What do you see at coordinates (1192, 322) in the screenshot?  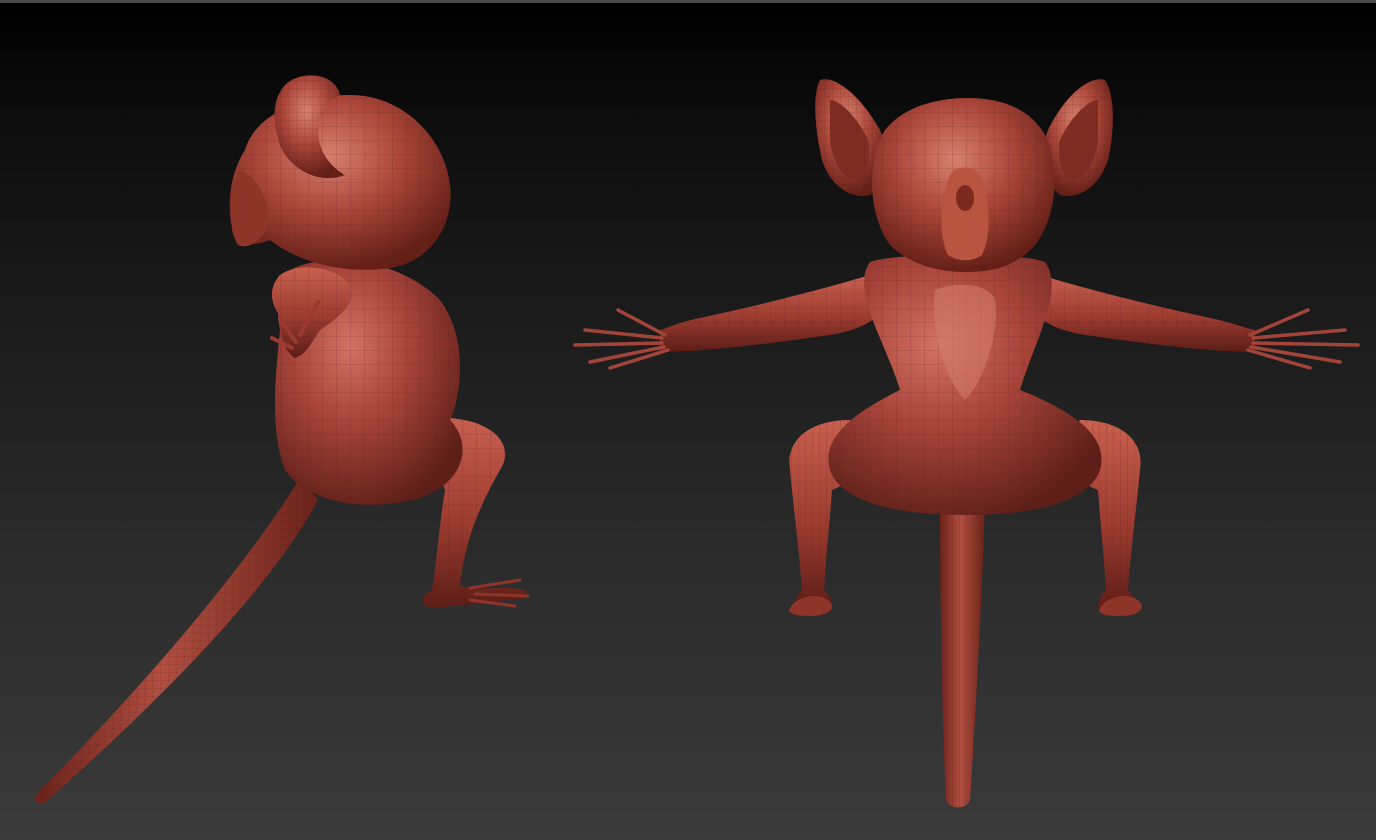 I see `front-right-arm` at bounding box center [1192, 322].